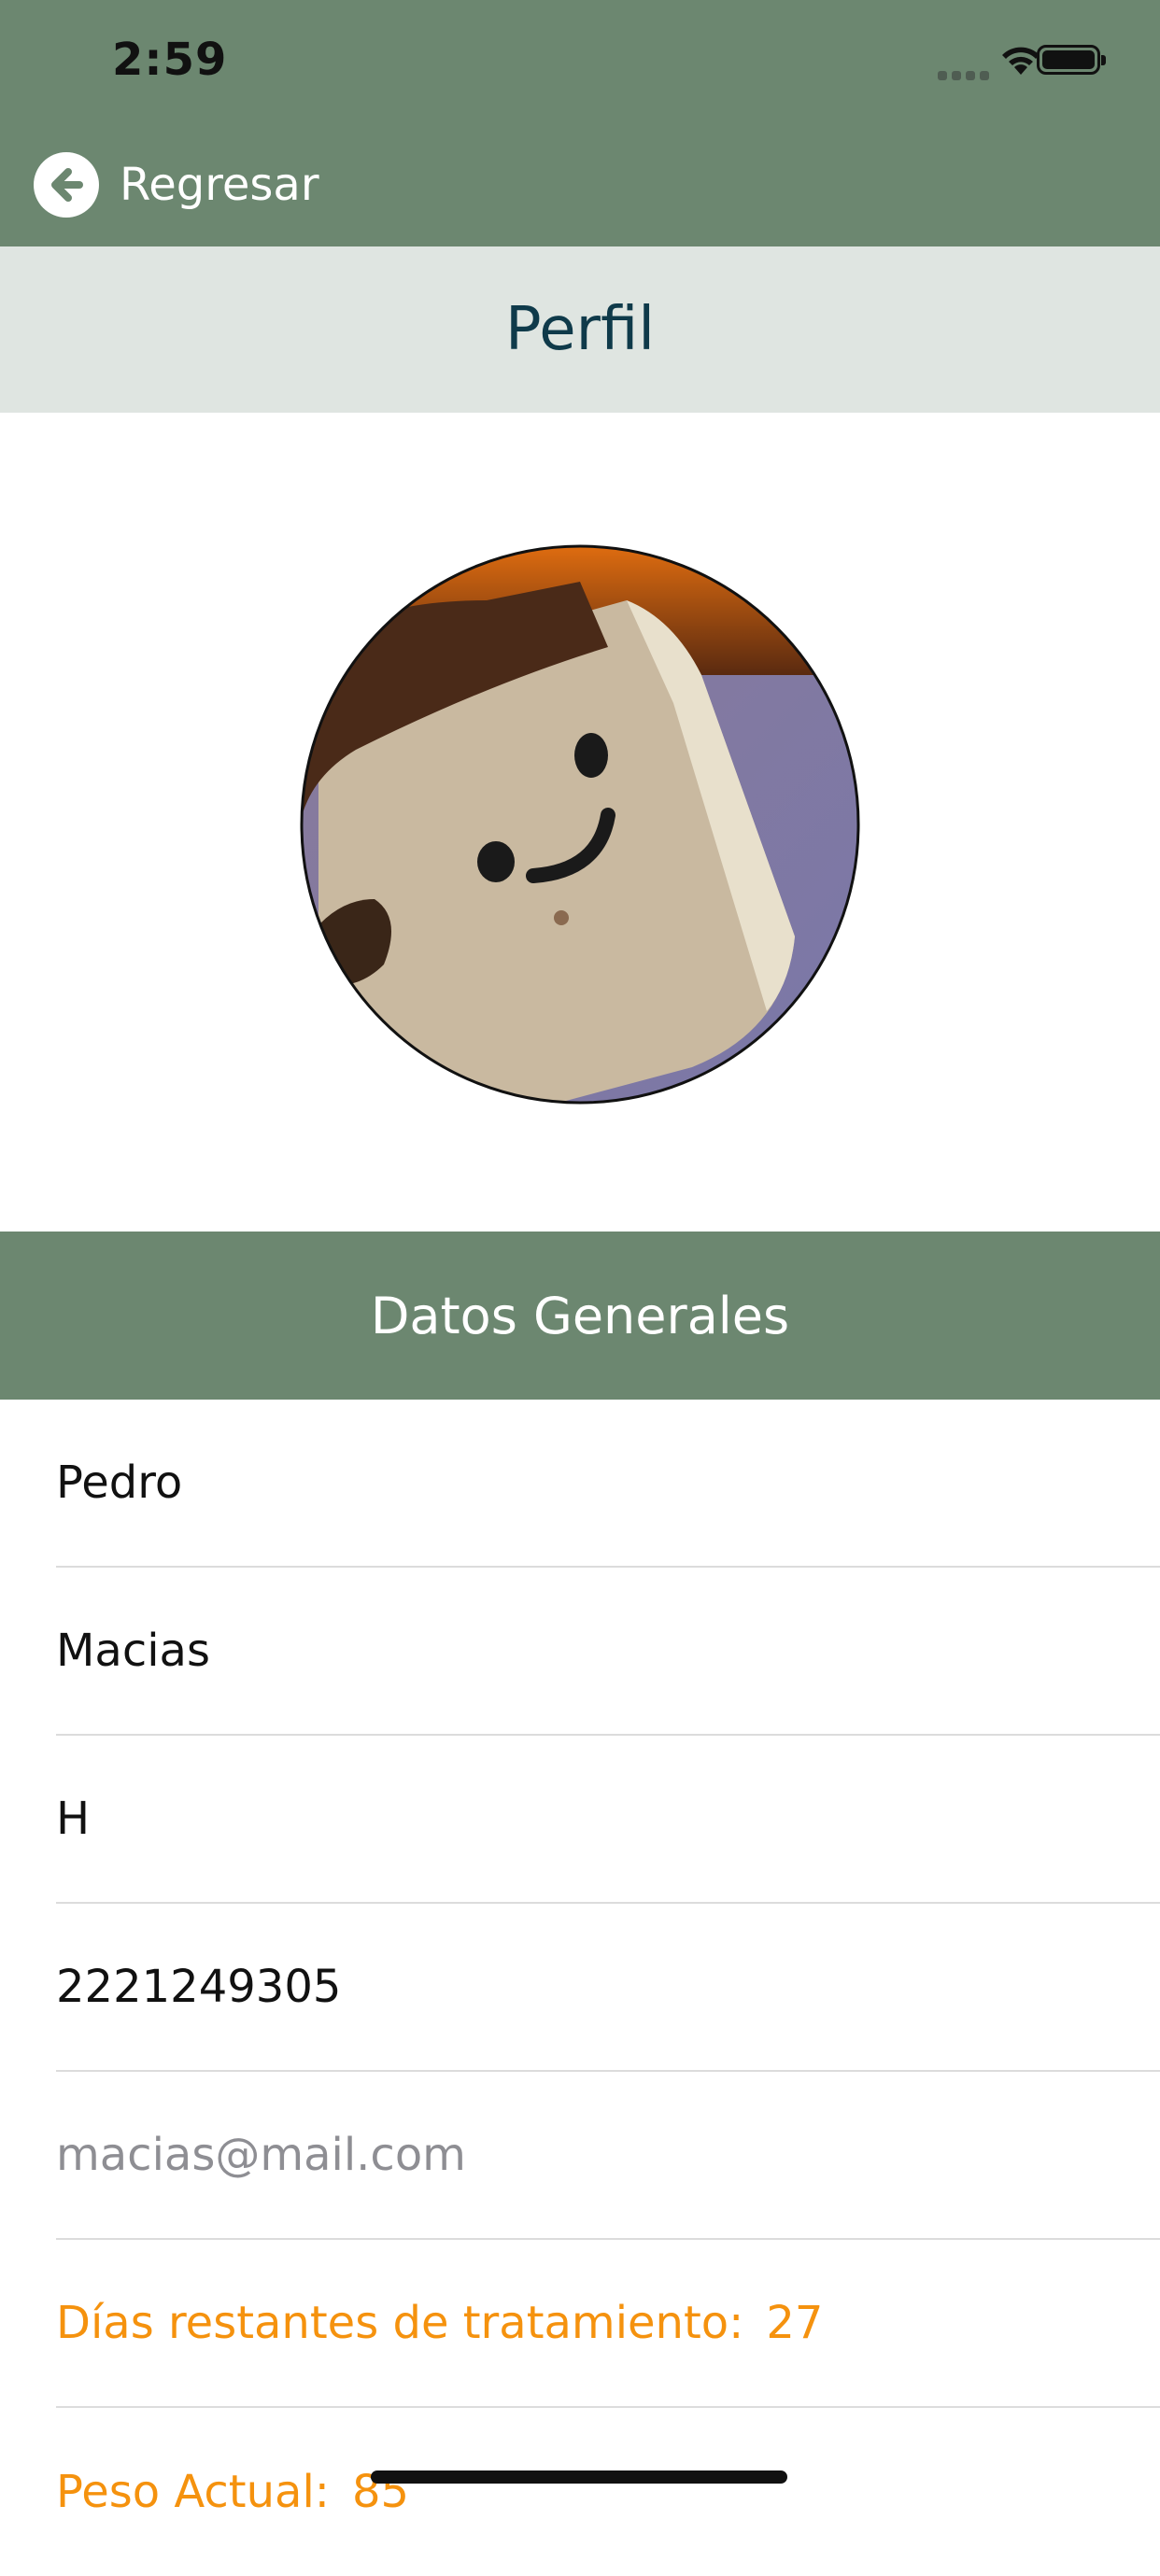  What do you see at coordinates (580, 61) in the screenshot?
I see `status-bar: 2:59` at bounding box center [580, 61].